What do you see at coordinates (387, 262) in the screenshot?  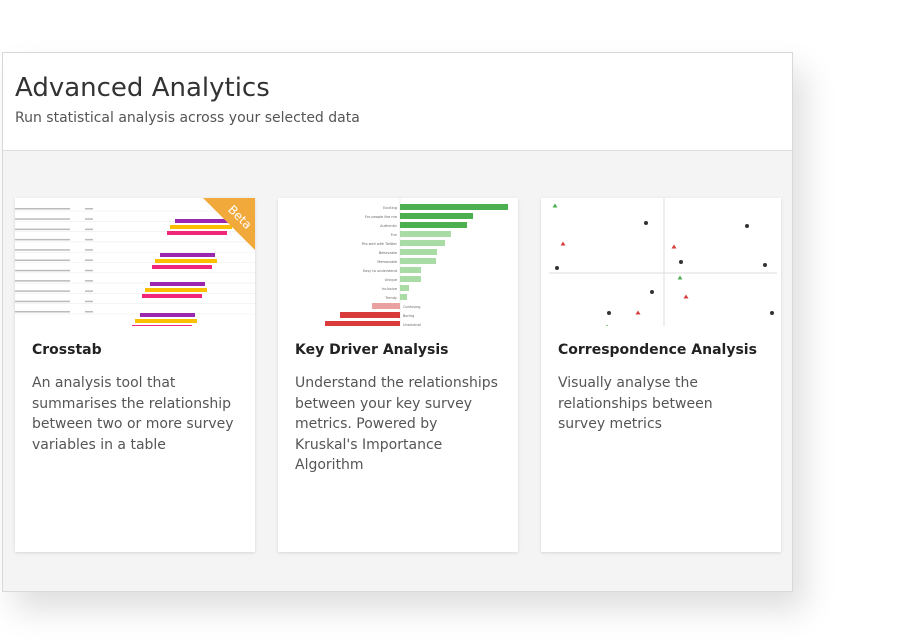 I see `driver-label: Memorable` at bounding box center [387, 262].